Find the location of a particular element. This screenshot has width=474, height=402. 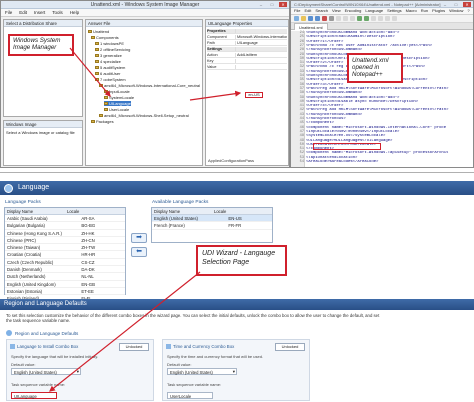

undo-icon is located at coordinates (359, 18).